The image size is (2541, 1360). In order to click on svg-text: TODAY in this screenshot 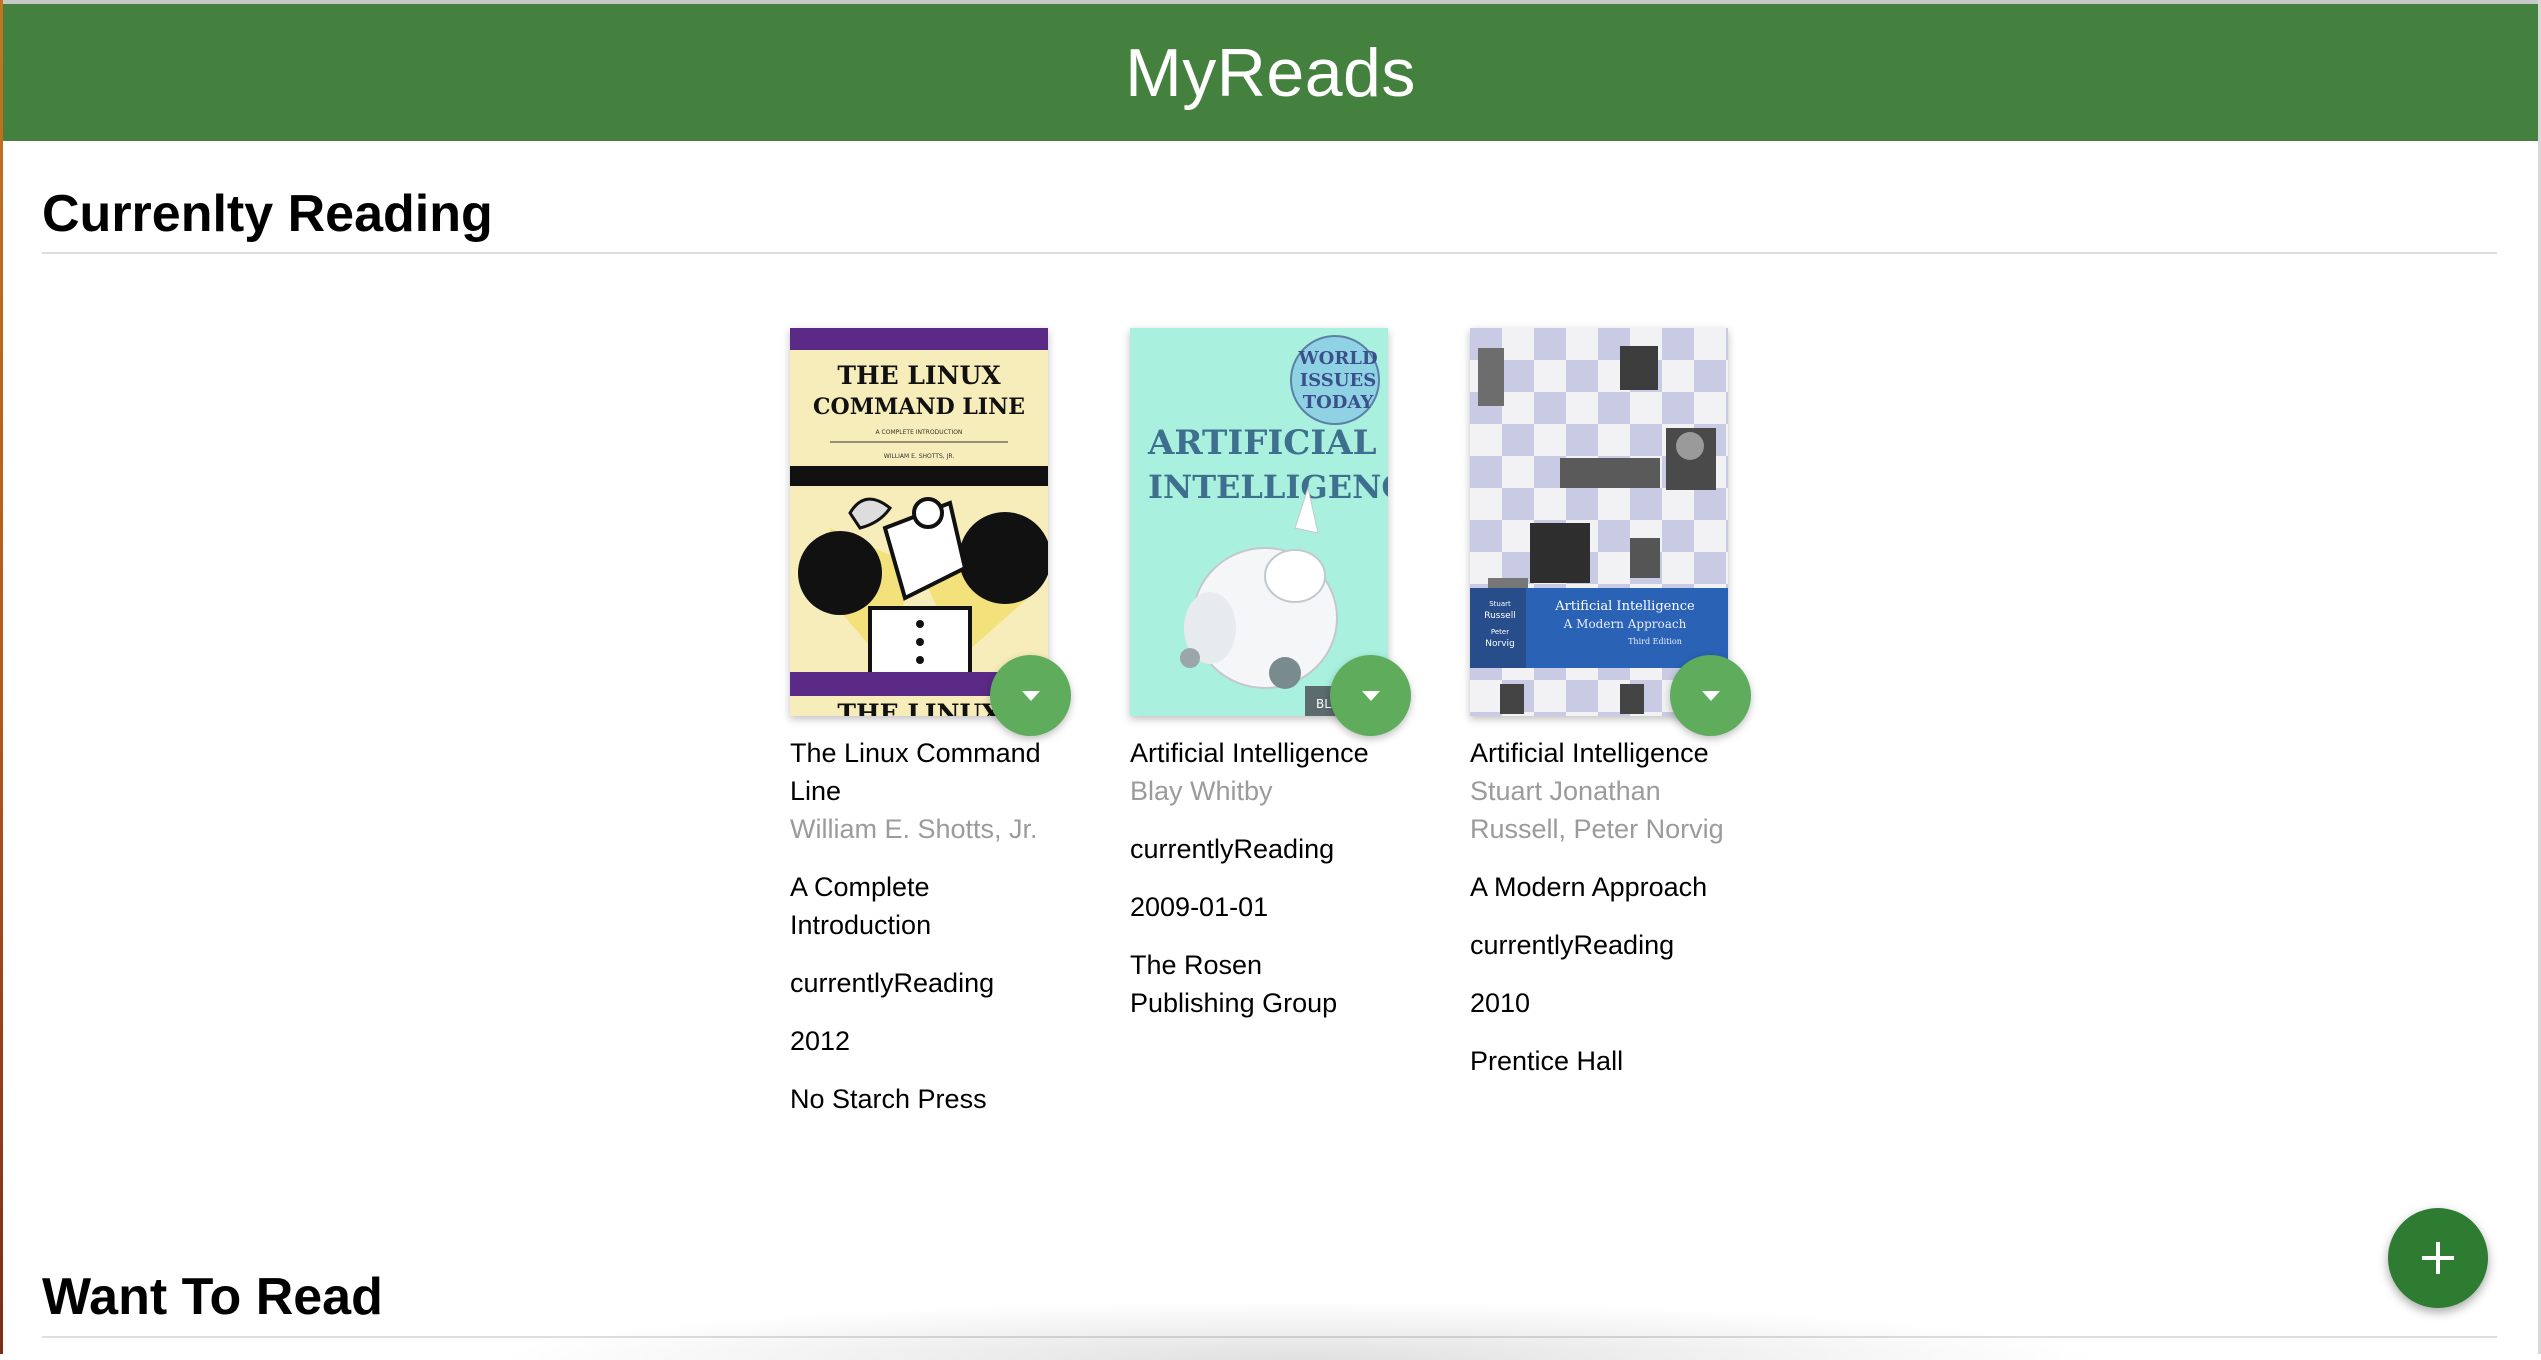, I will do `click(1339, 402)`.